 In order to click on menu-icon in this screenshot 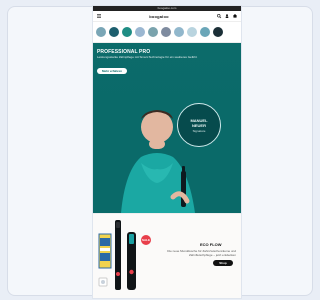, I will do `click(99, 16)`.